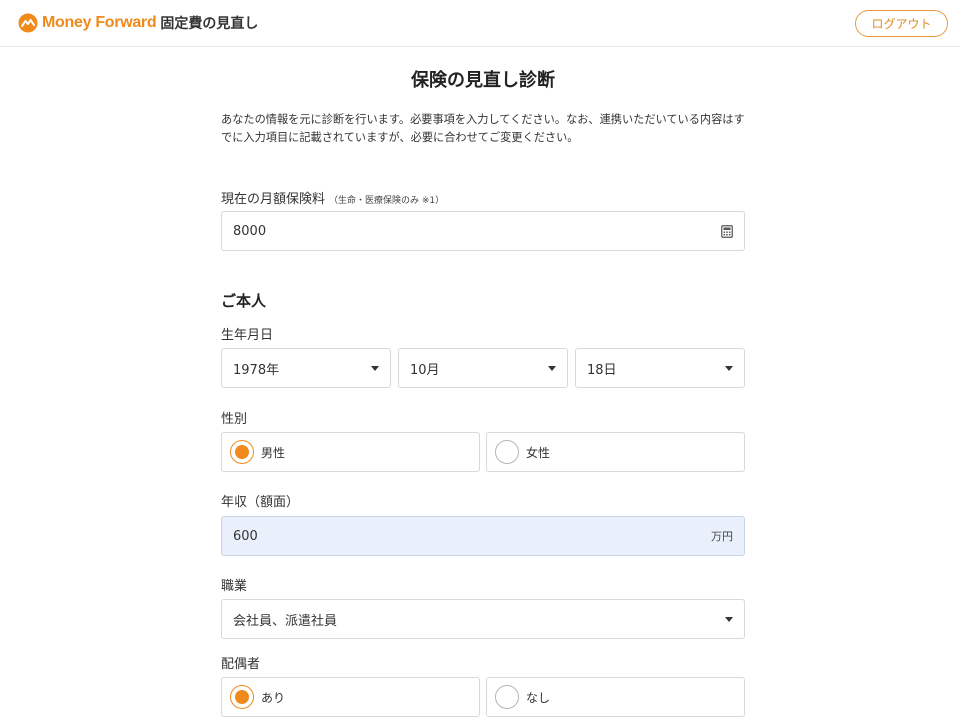 The width and height of the screenshot is (960, 725). I want to click on spouse-option-label: なし, so click(538, 697).